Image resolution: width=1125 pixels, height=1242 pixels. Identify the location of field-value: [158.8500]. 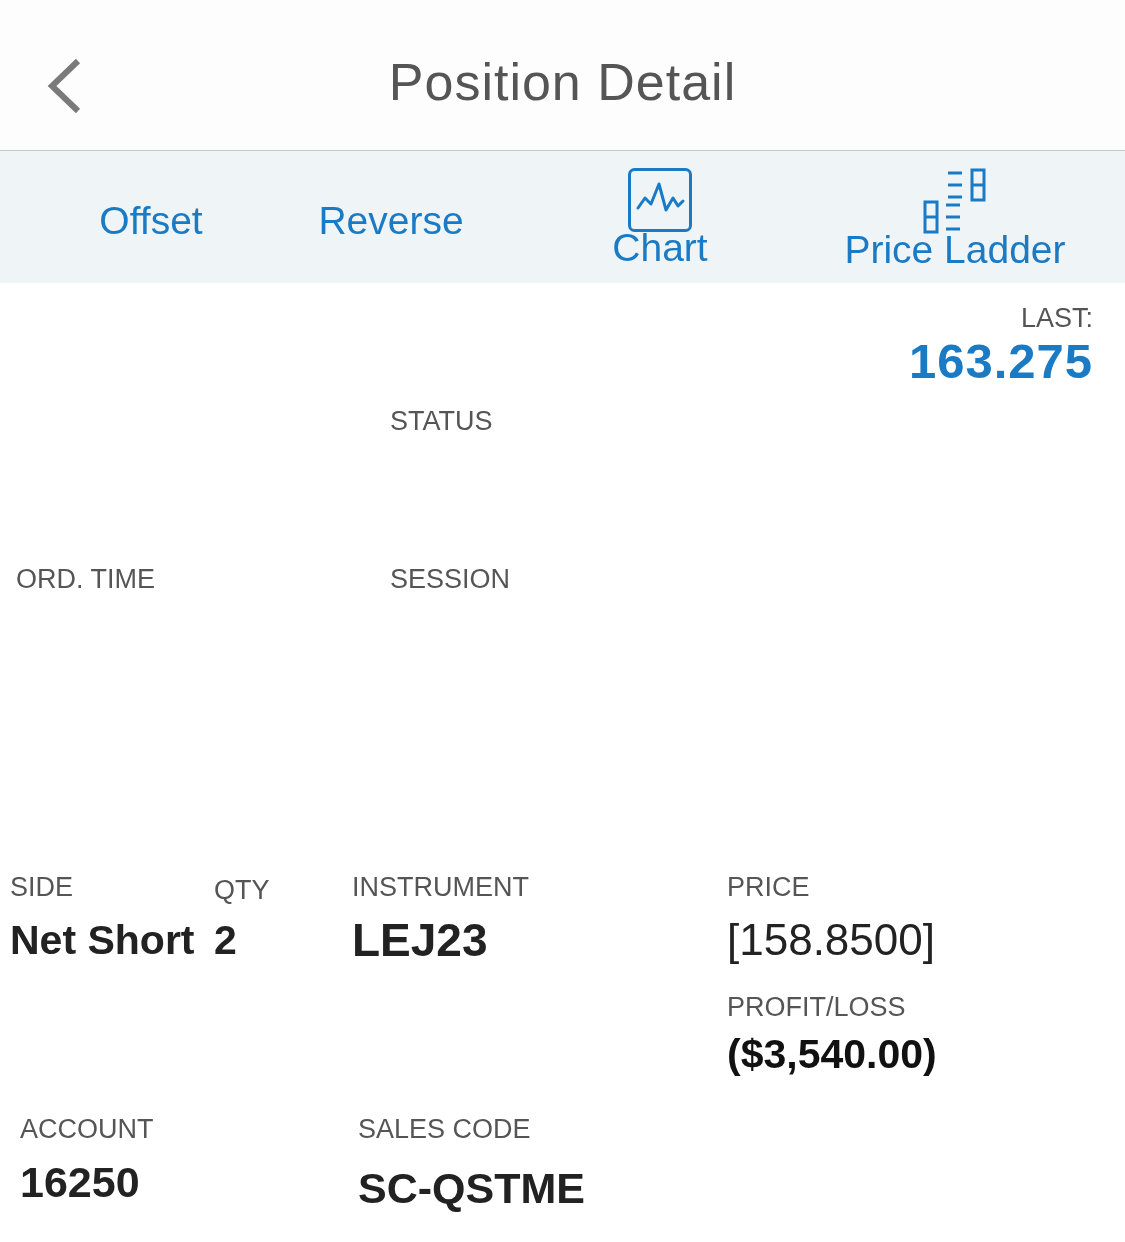
(831, 940).